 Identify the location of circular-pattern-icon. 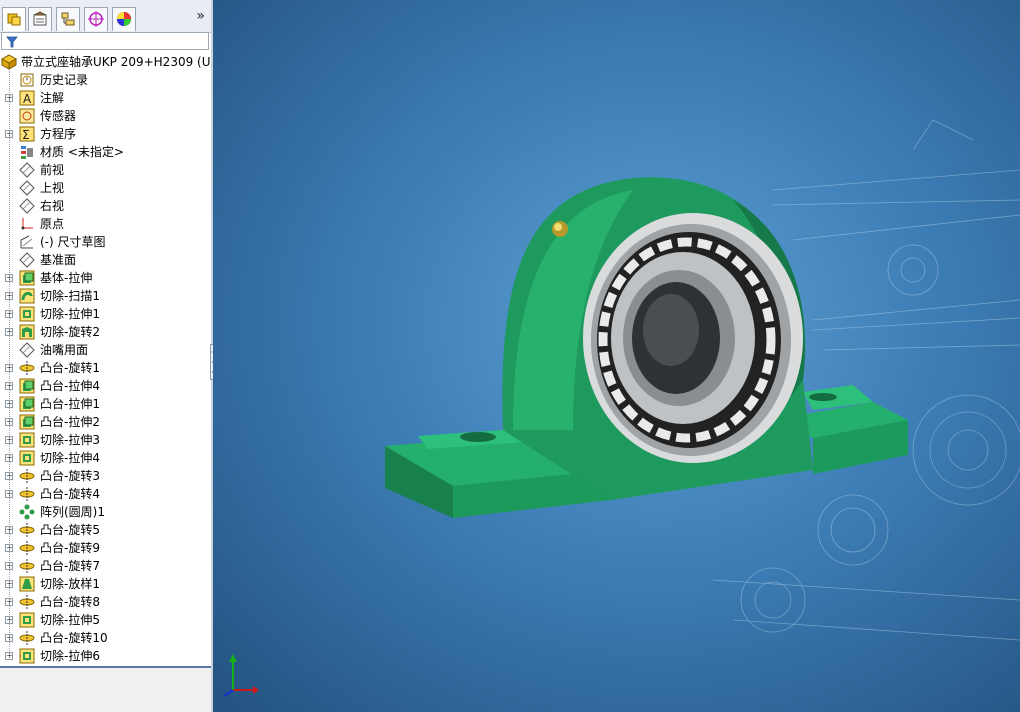
(27, 512).